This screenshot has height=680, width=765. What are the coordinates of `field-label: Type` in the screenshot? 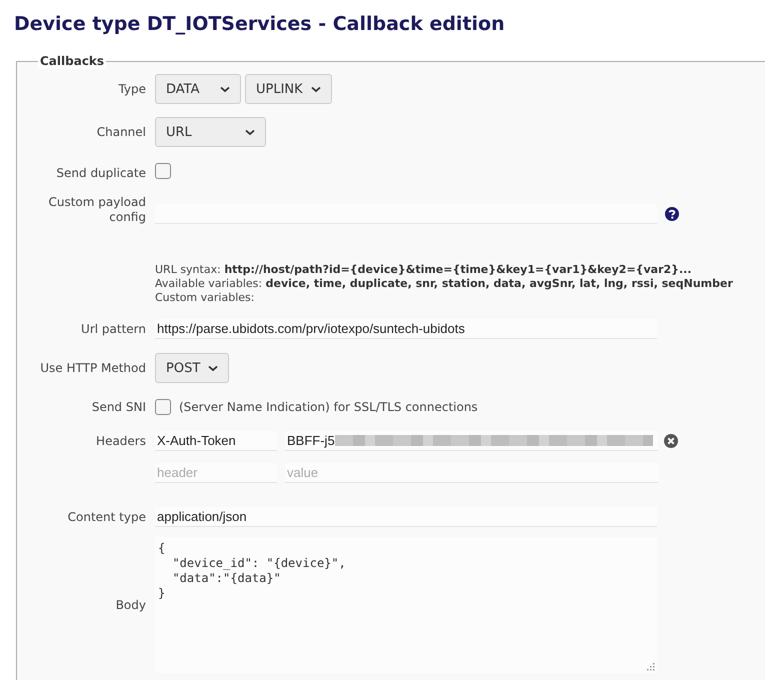 It's located at (131, 89).